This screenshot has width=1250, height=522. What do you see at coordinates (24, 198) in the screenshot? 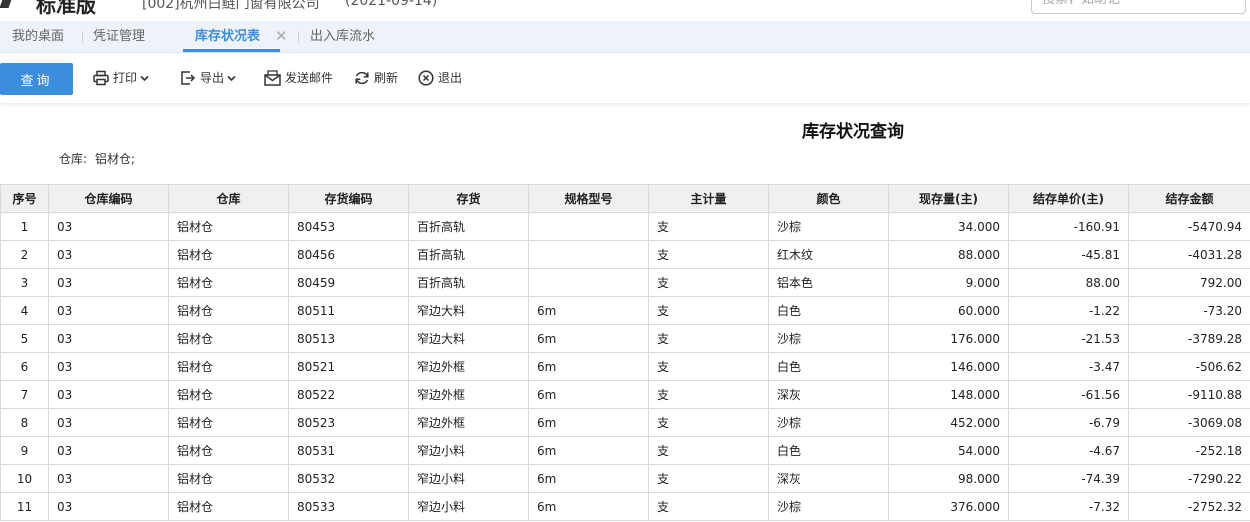
I see `column-header-index: 序号` at bounding box center [24, 198].